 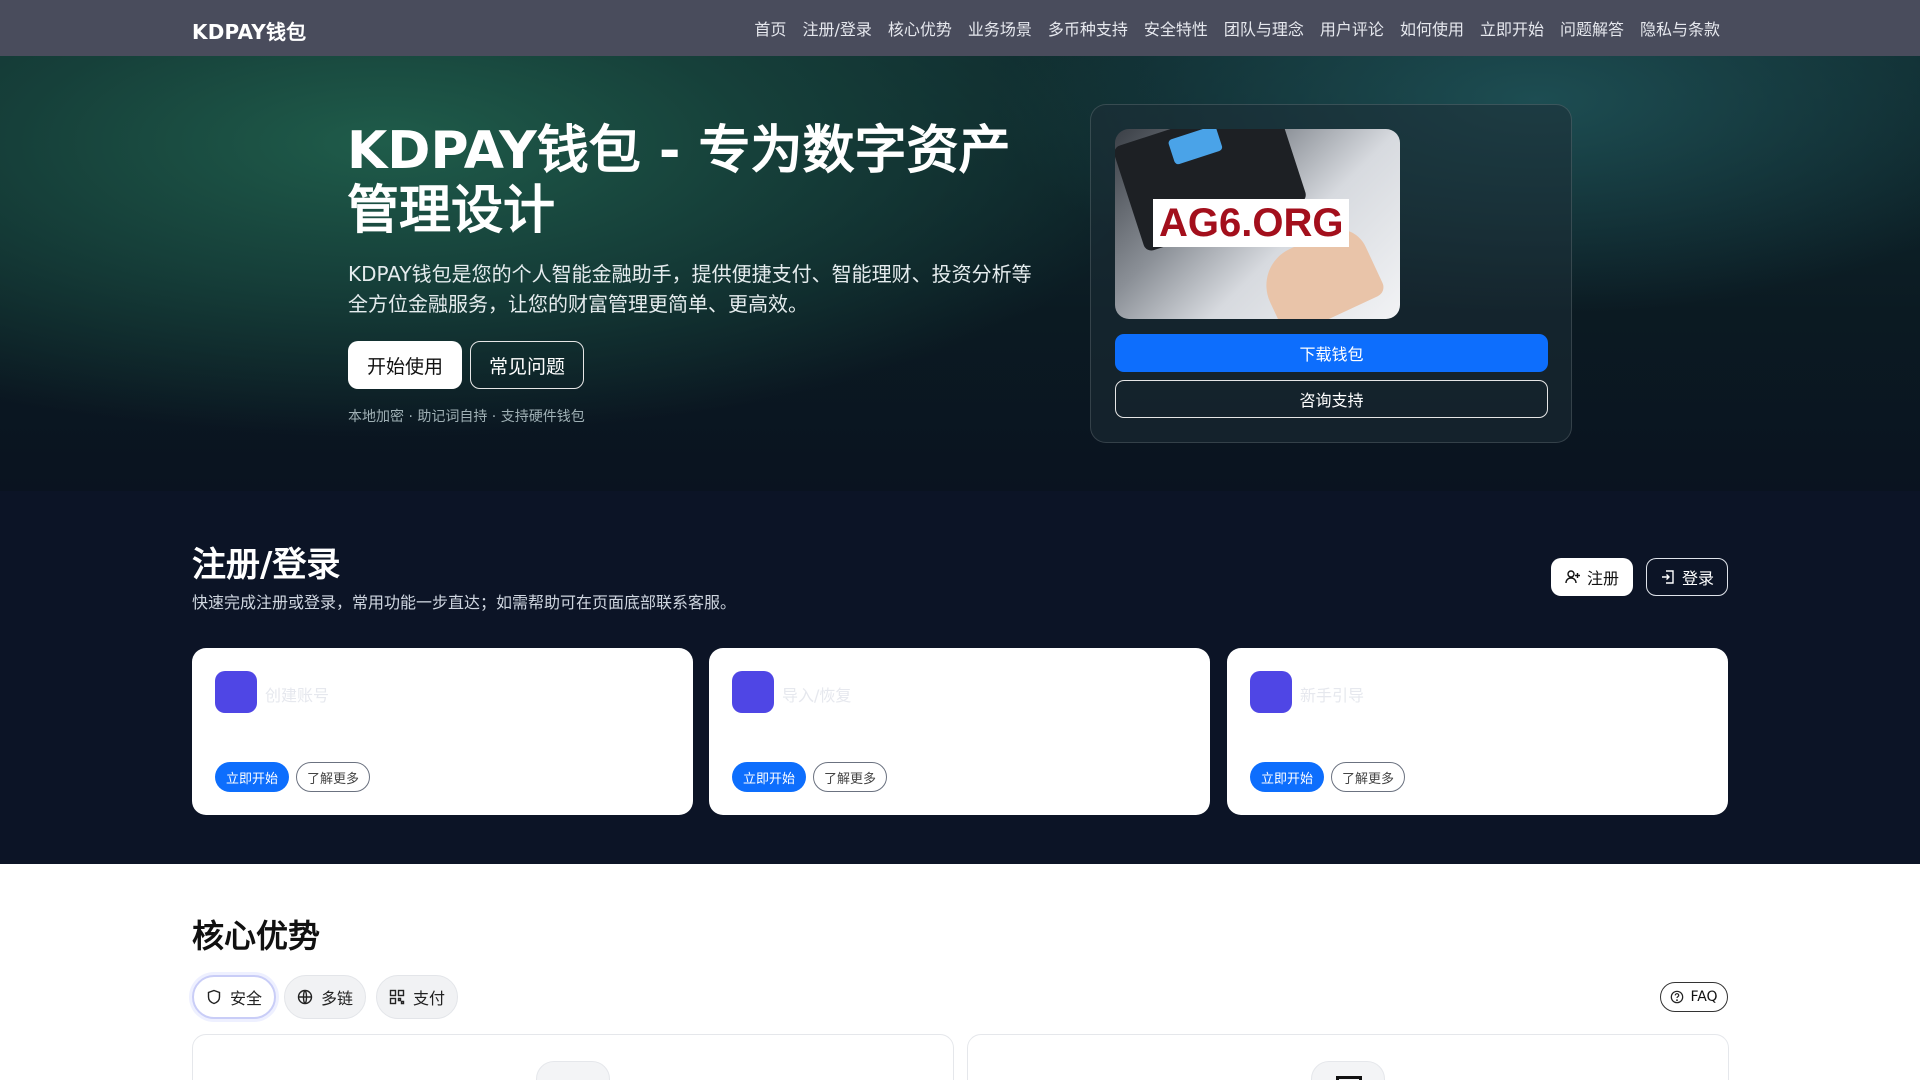 I want to click on card-reader-screen, so click(x=1195, y=147).